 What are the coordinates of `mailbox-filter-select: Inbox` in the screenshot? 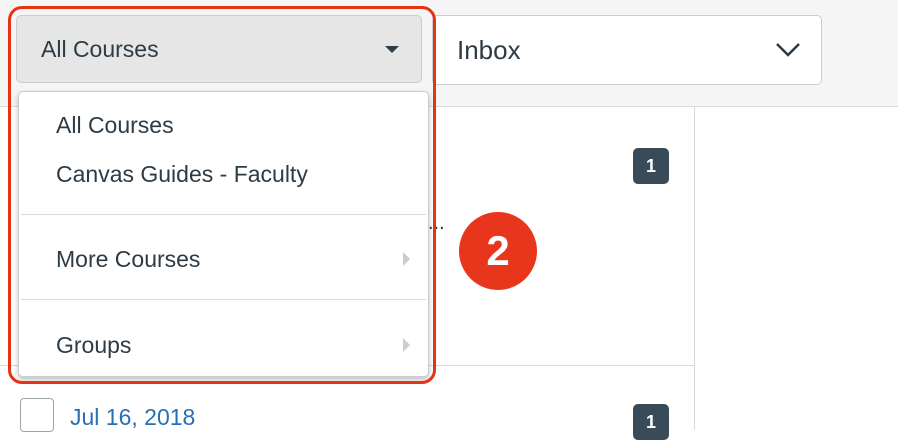 It's located at (627, 50).